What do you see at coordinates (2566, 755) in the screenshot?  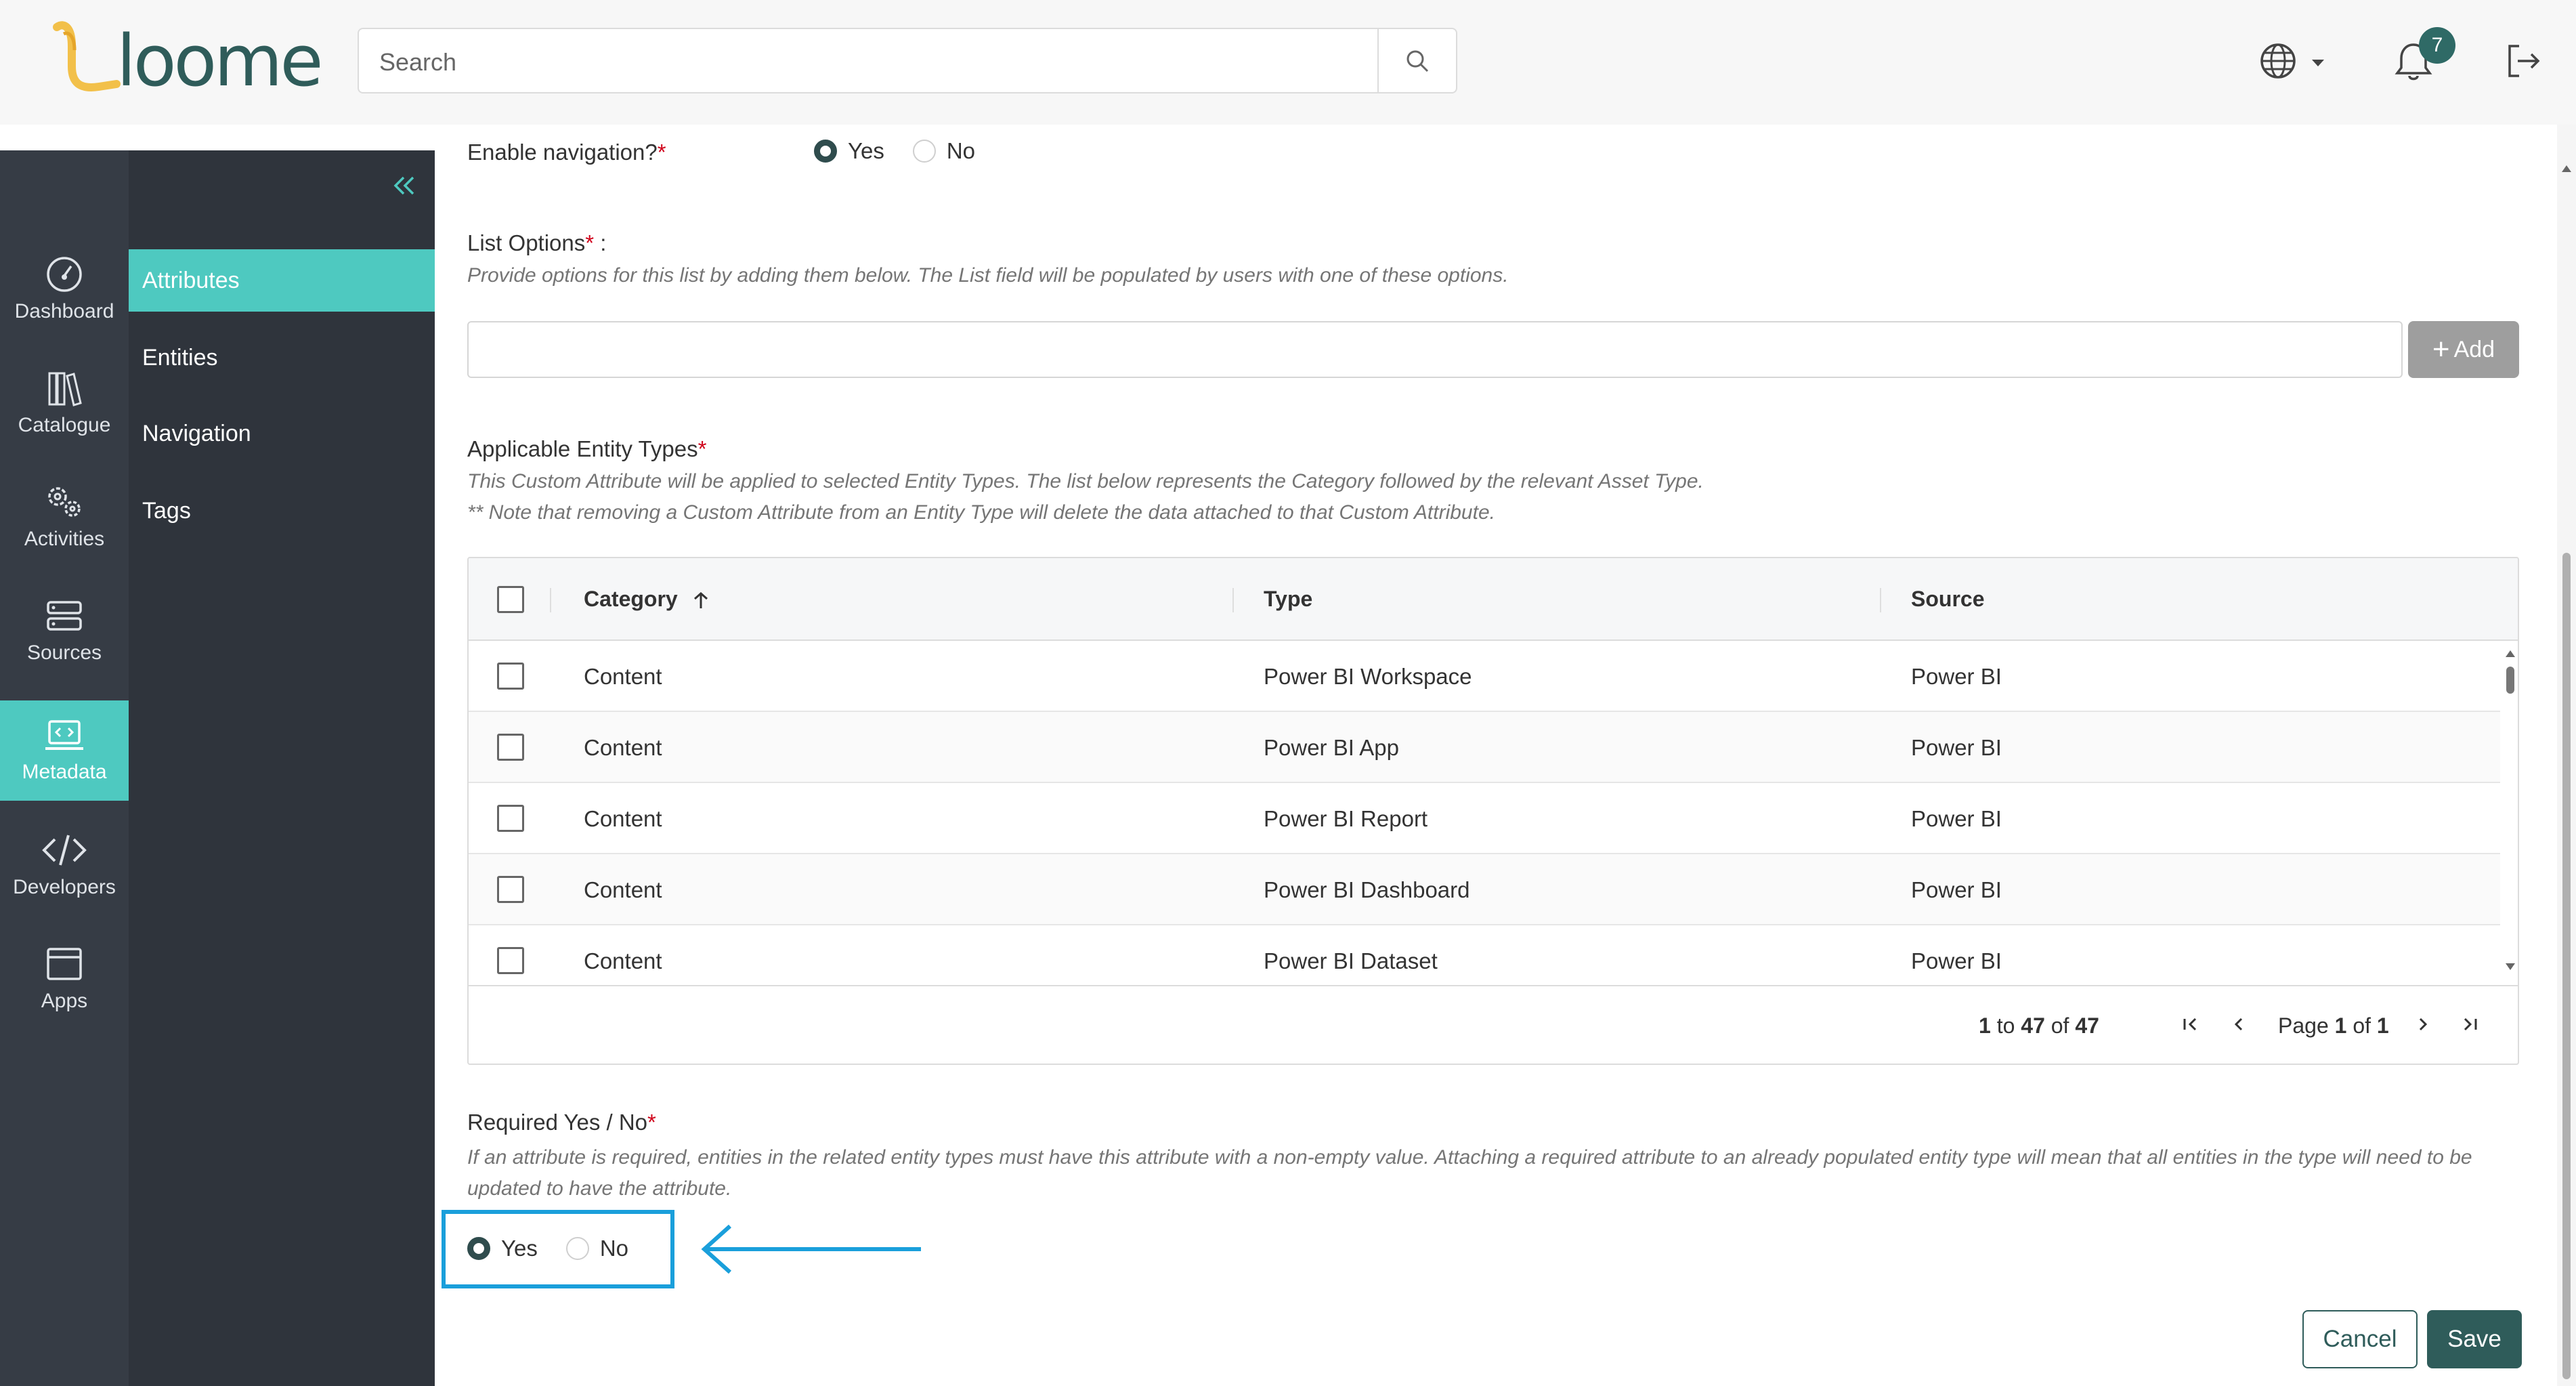 I see `page-scrollbar` at bounding box center [2566, 755].